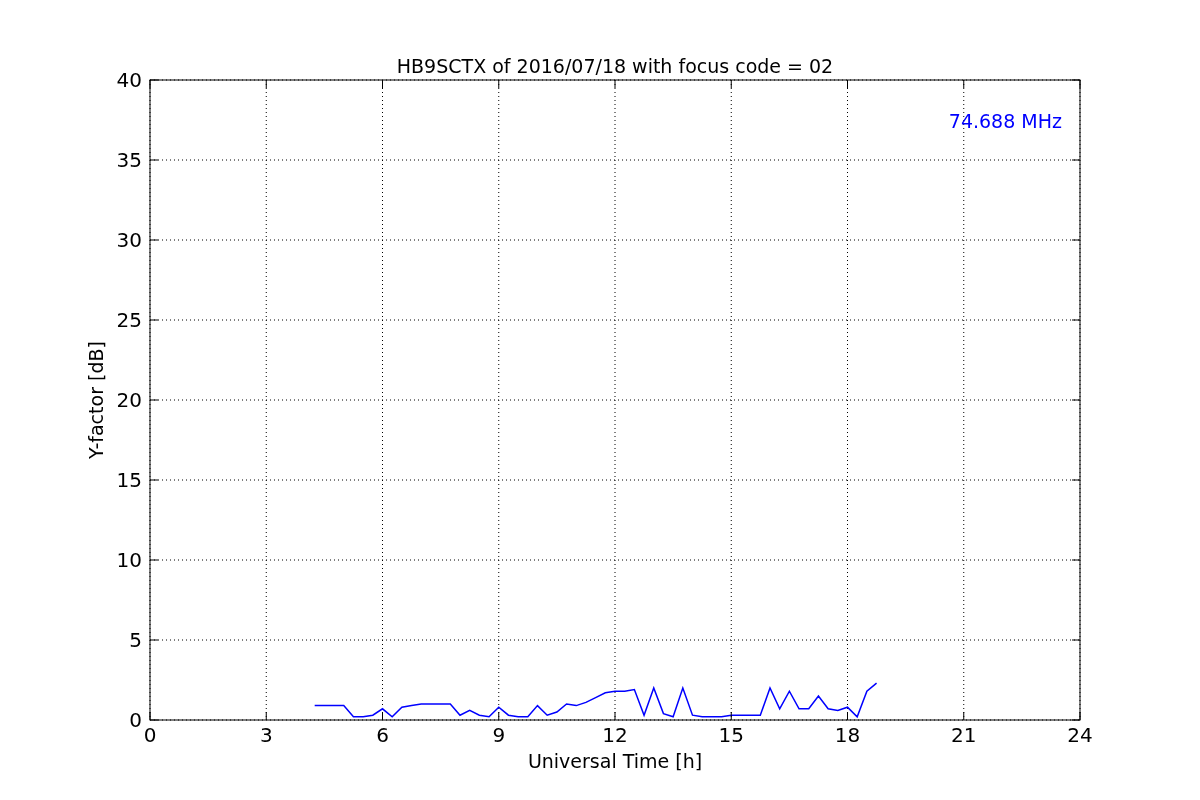 The width and height of the screenshot is (1200, 800). Describe the element at coordinates (847, 735) in the screenshot. I see `x-tick-label: 18` at that location.